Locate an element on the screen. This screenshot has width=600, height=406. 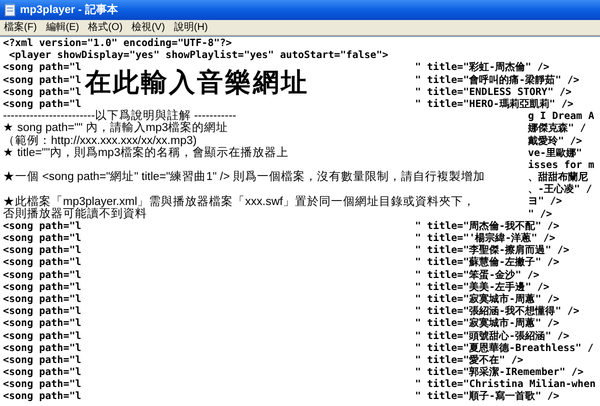
note-text: ★此檔案「mp3player.xml」需與播放器檔案「xxx.swf」置於同一個網址目錄或資料夾下， is located at coordinates (239, 202).